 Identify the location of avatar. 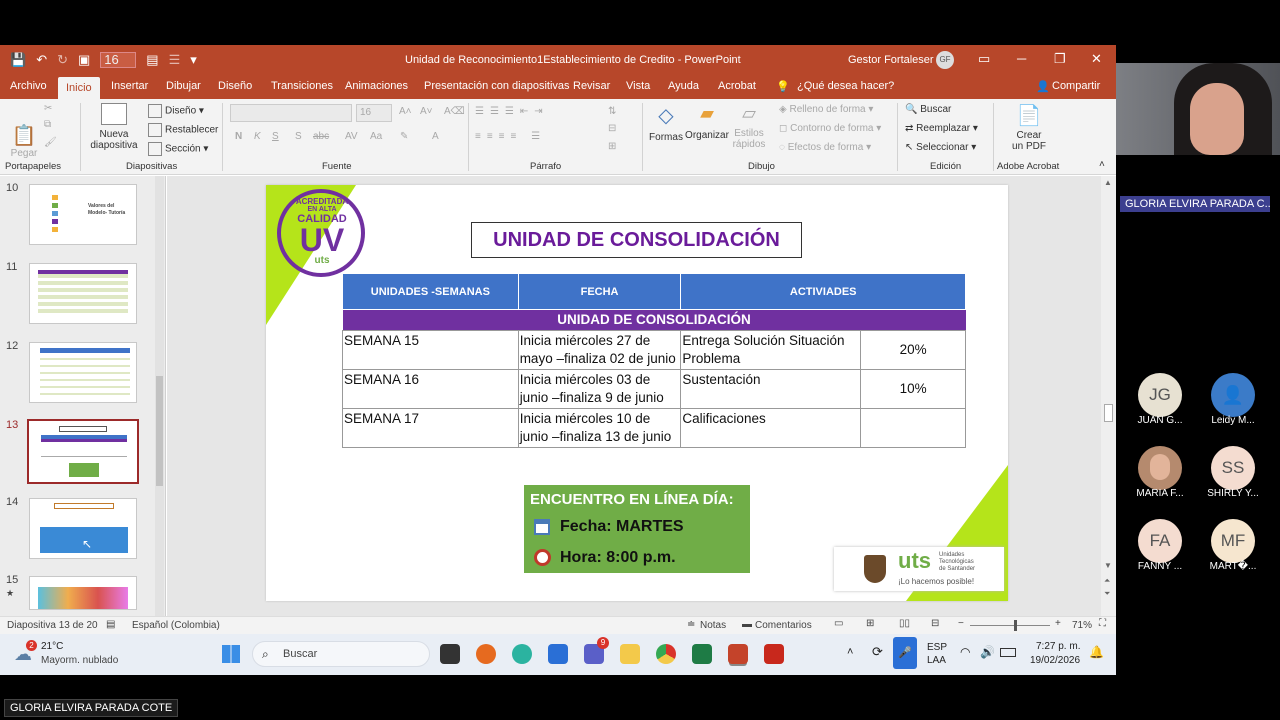
(1160, 468).